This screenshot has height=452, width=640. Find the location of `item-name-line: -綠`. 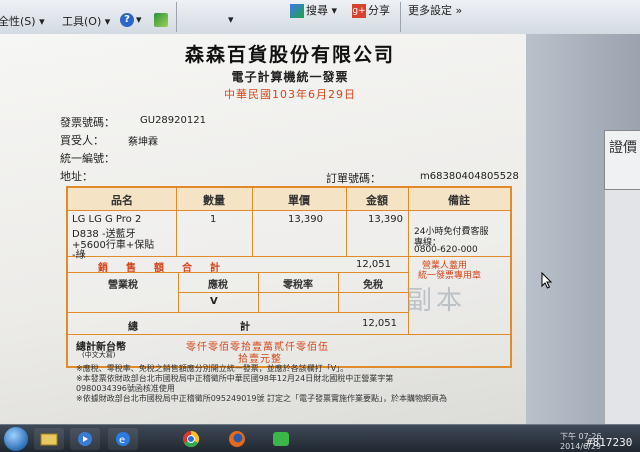

item-name-line: -綠 is located at coordinates (79, 255).